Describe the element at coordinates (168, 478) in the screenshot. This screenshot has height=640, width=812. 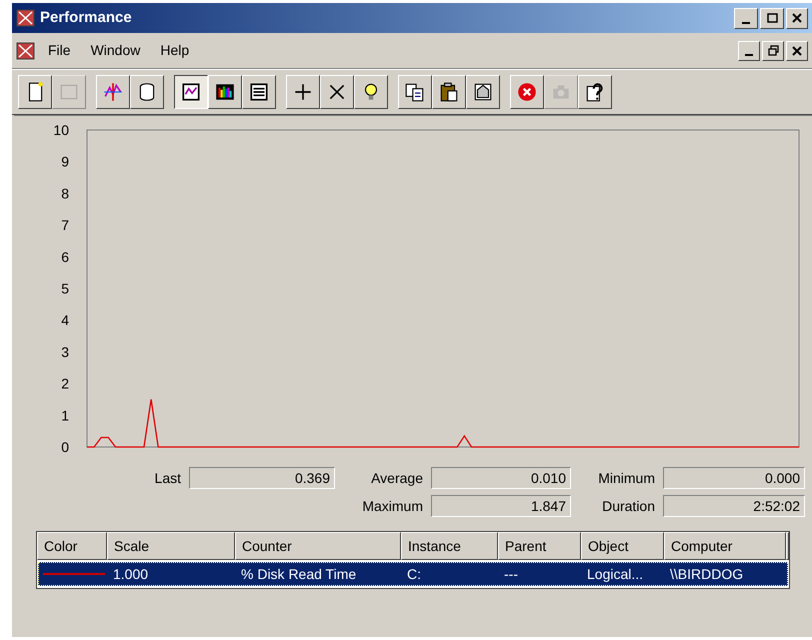
I see `stat-label: Last` at that location.